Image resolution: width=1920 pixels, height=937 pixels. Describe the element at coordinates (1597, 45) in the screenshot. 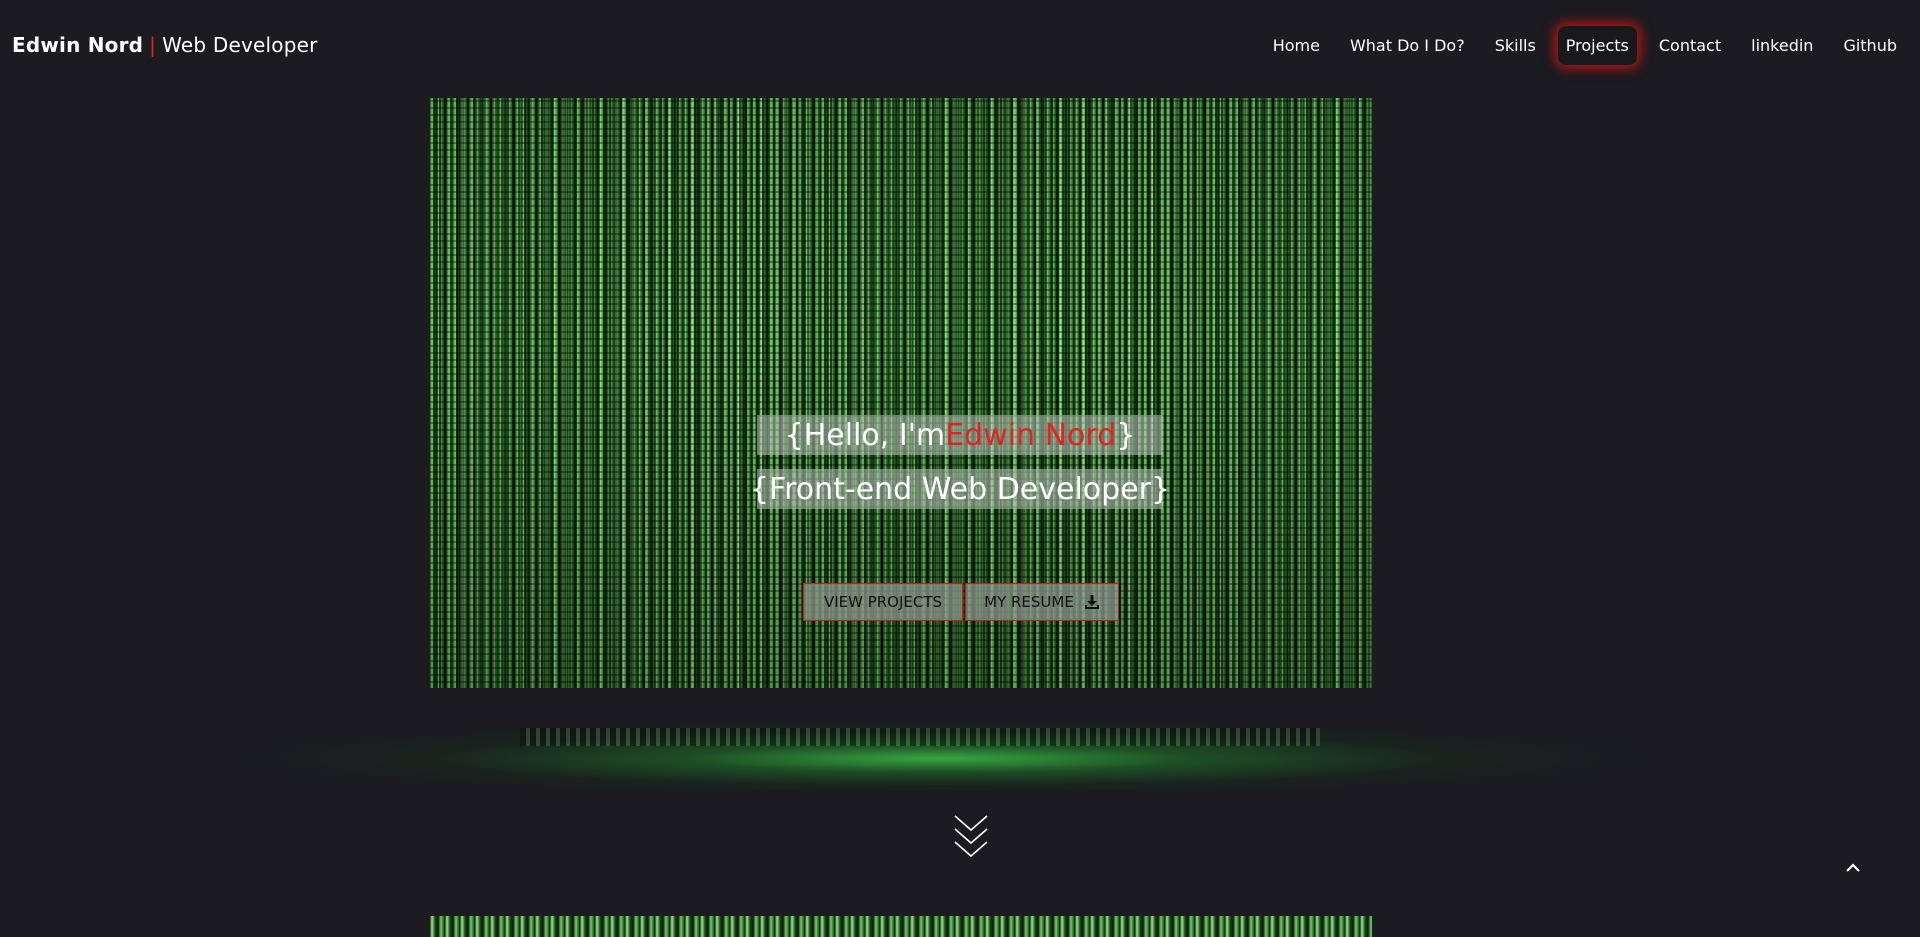

I see `nav-item-projects: Projects` at that location.